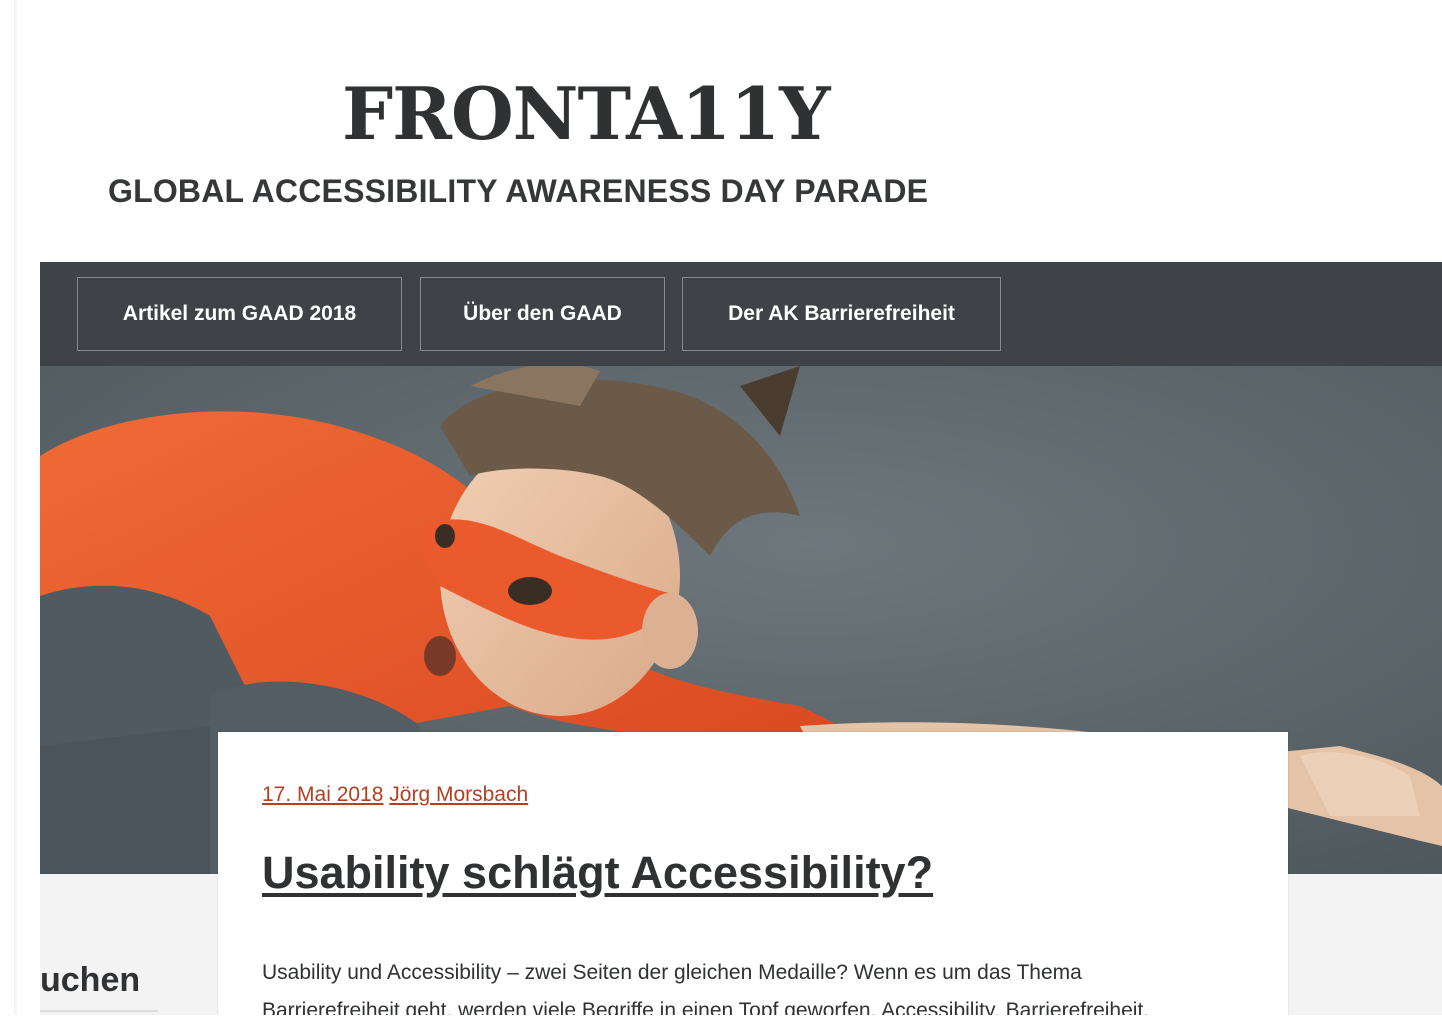 The height and width of the screenshot is (1036, 1442). What do you see at coordinates (15, 518) in the screenshot?
I see `page-edge-shadow` at bounding box center [15, 518].